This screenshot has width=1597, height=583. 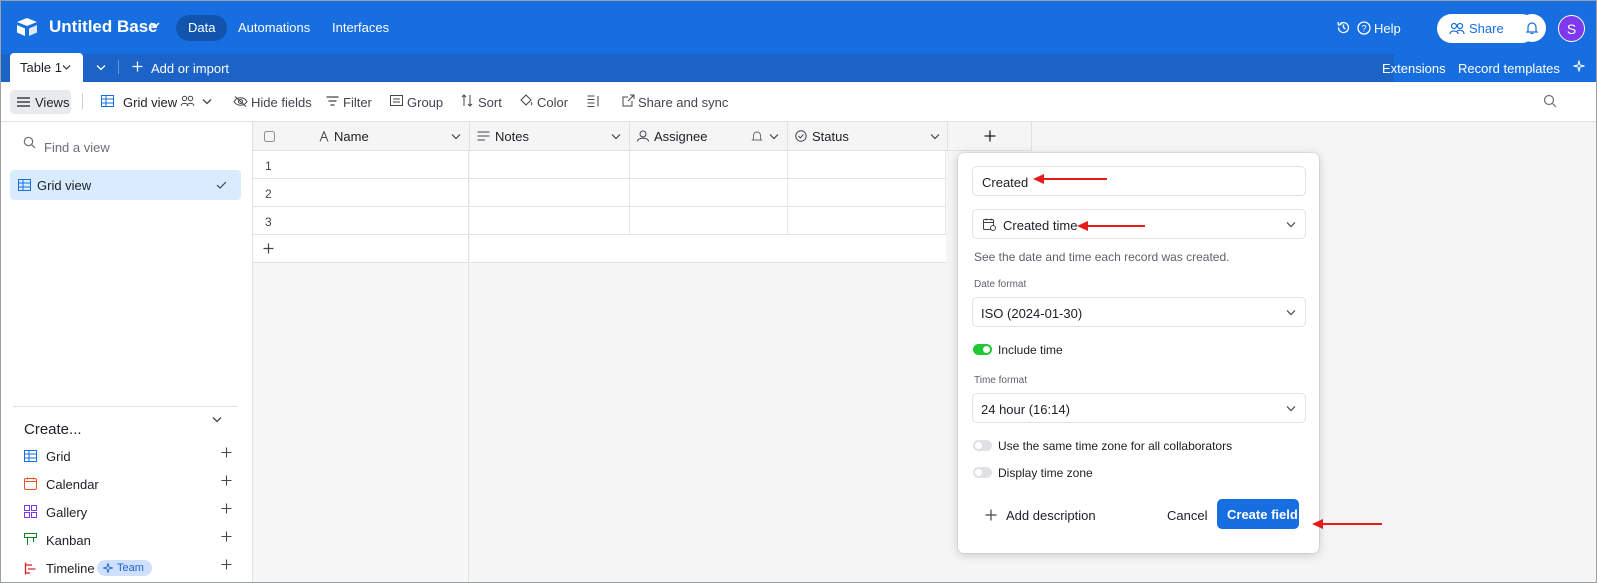 What do you see at coordinates (324, 136) in the screenshot?
I see `text-field-icon` at bounding box center [324, 136].